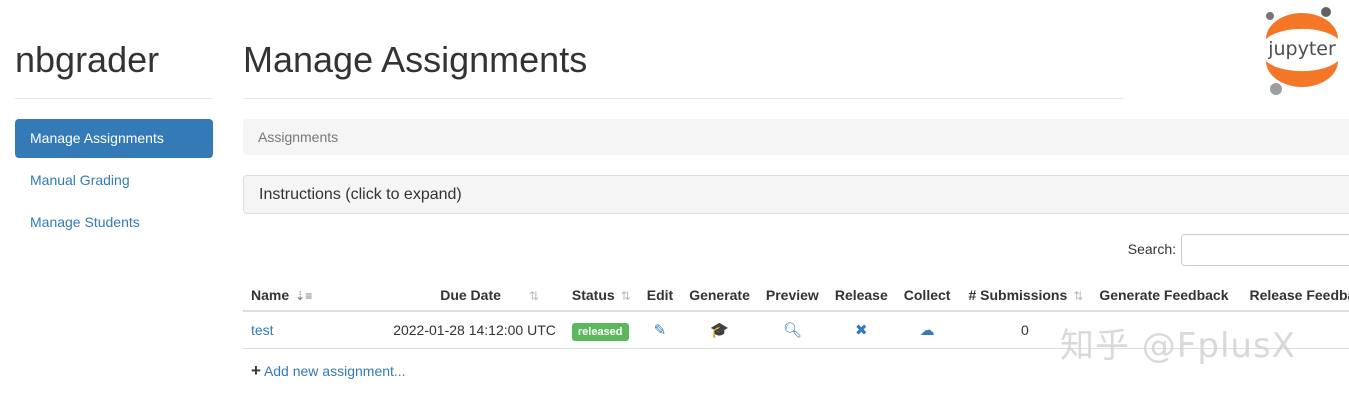 This screenshot has width=1349, height=400. Describe the element at coordinates (660, 330) in the screenshot. I see `edit-pencil-icon: ✎` at that location.